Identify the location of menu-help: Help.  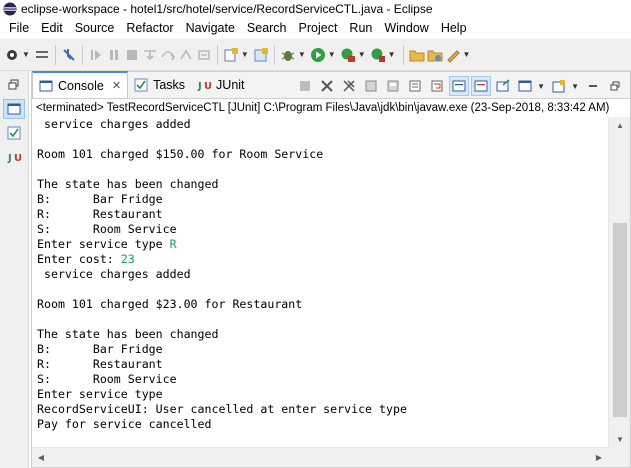
(454, 28).